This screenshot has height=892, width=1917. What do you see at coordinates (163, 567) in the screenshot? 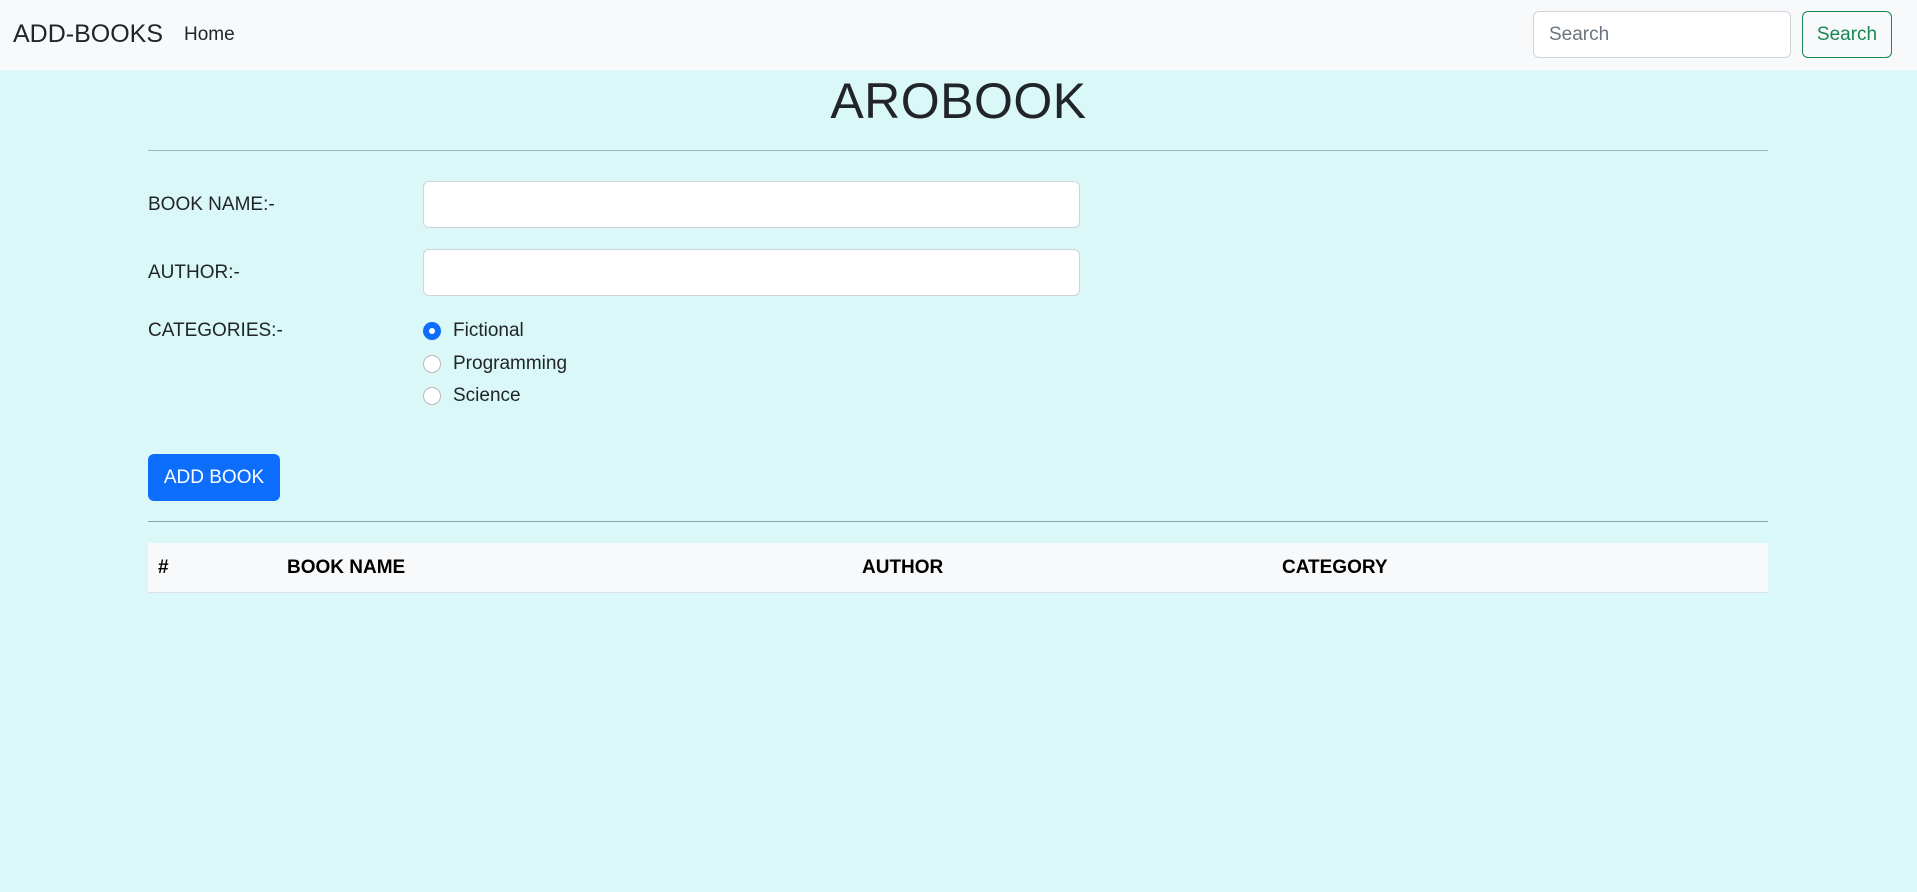
I see `column-header-number: #` at bounding box center [163, 567].